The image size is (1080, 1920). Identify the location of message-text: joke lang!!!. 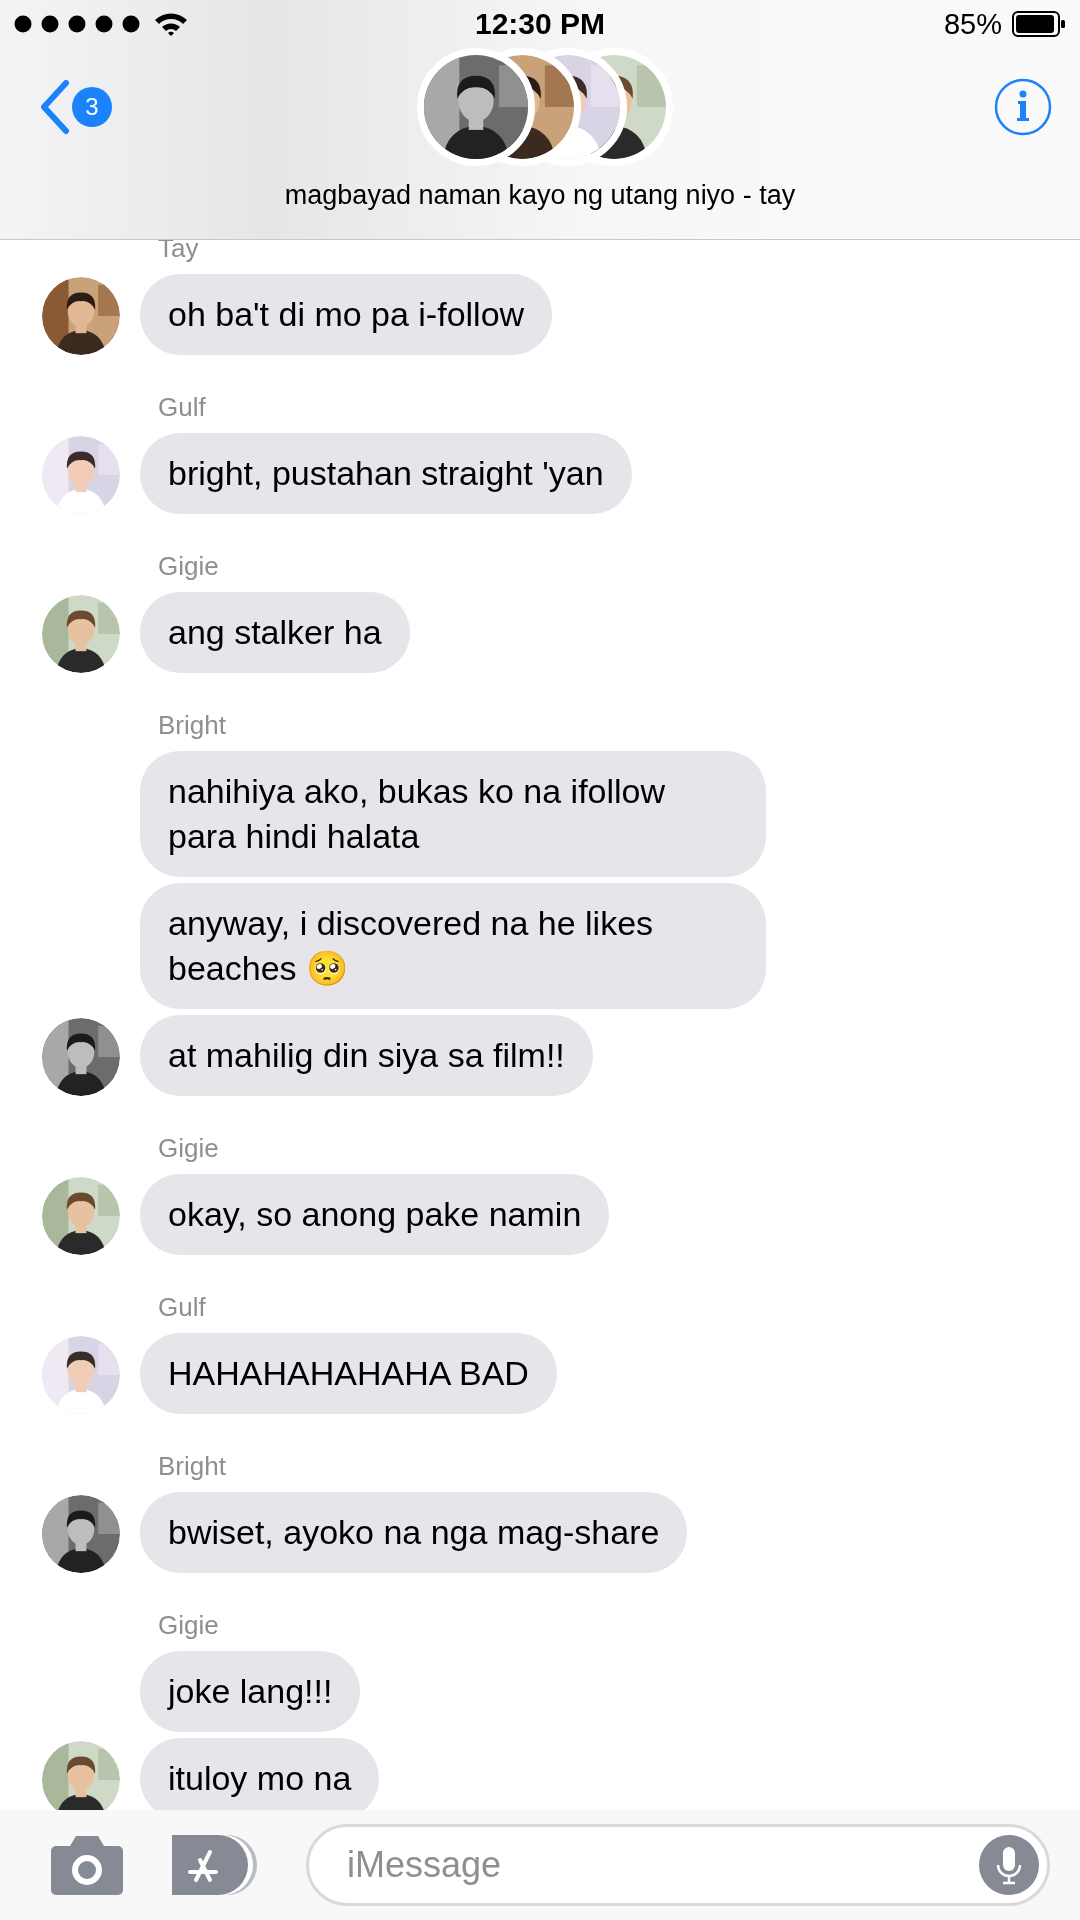
(250, 1691).